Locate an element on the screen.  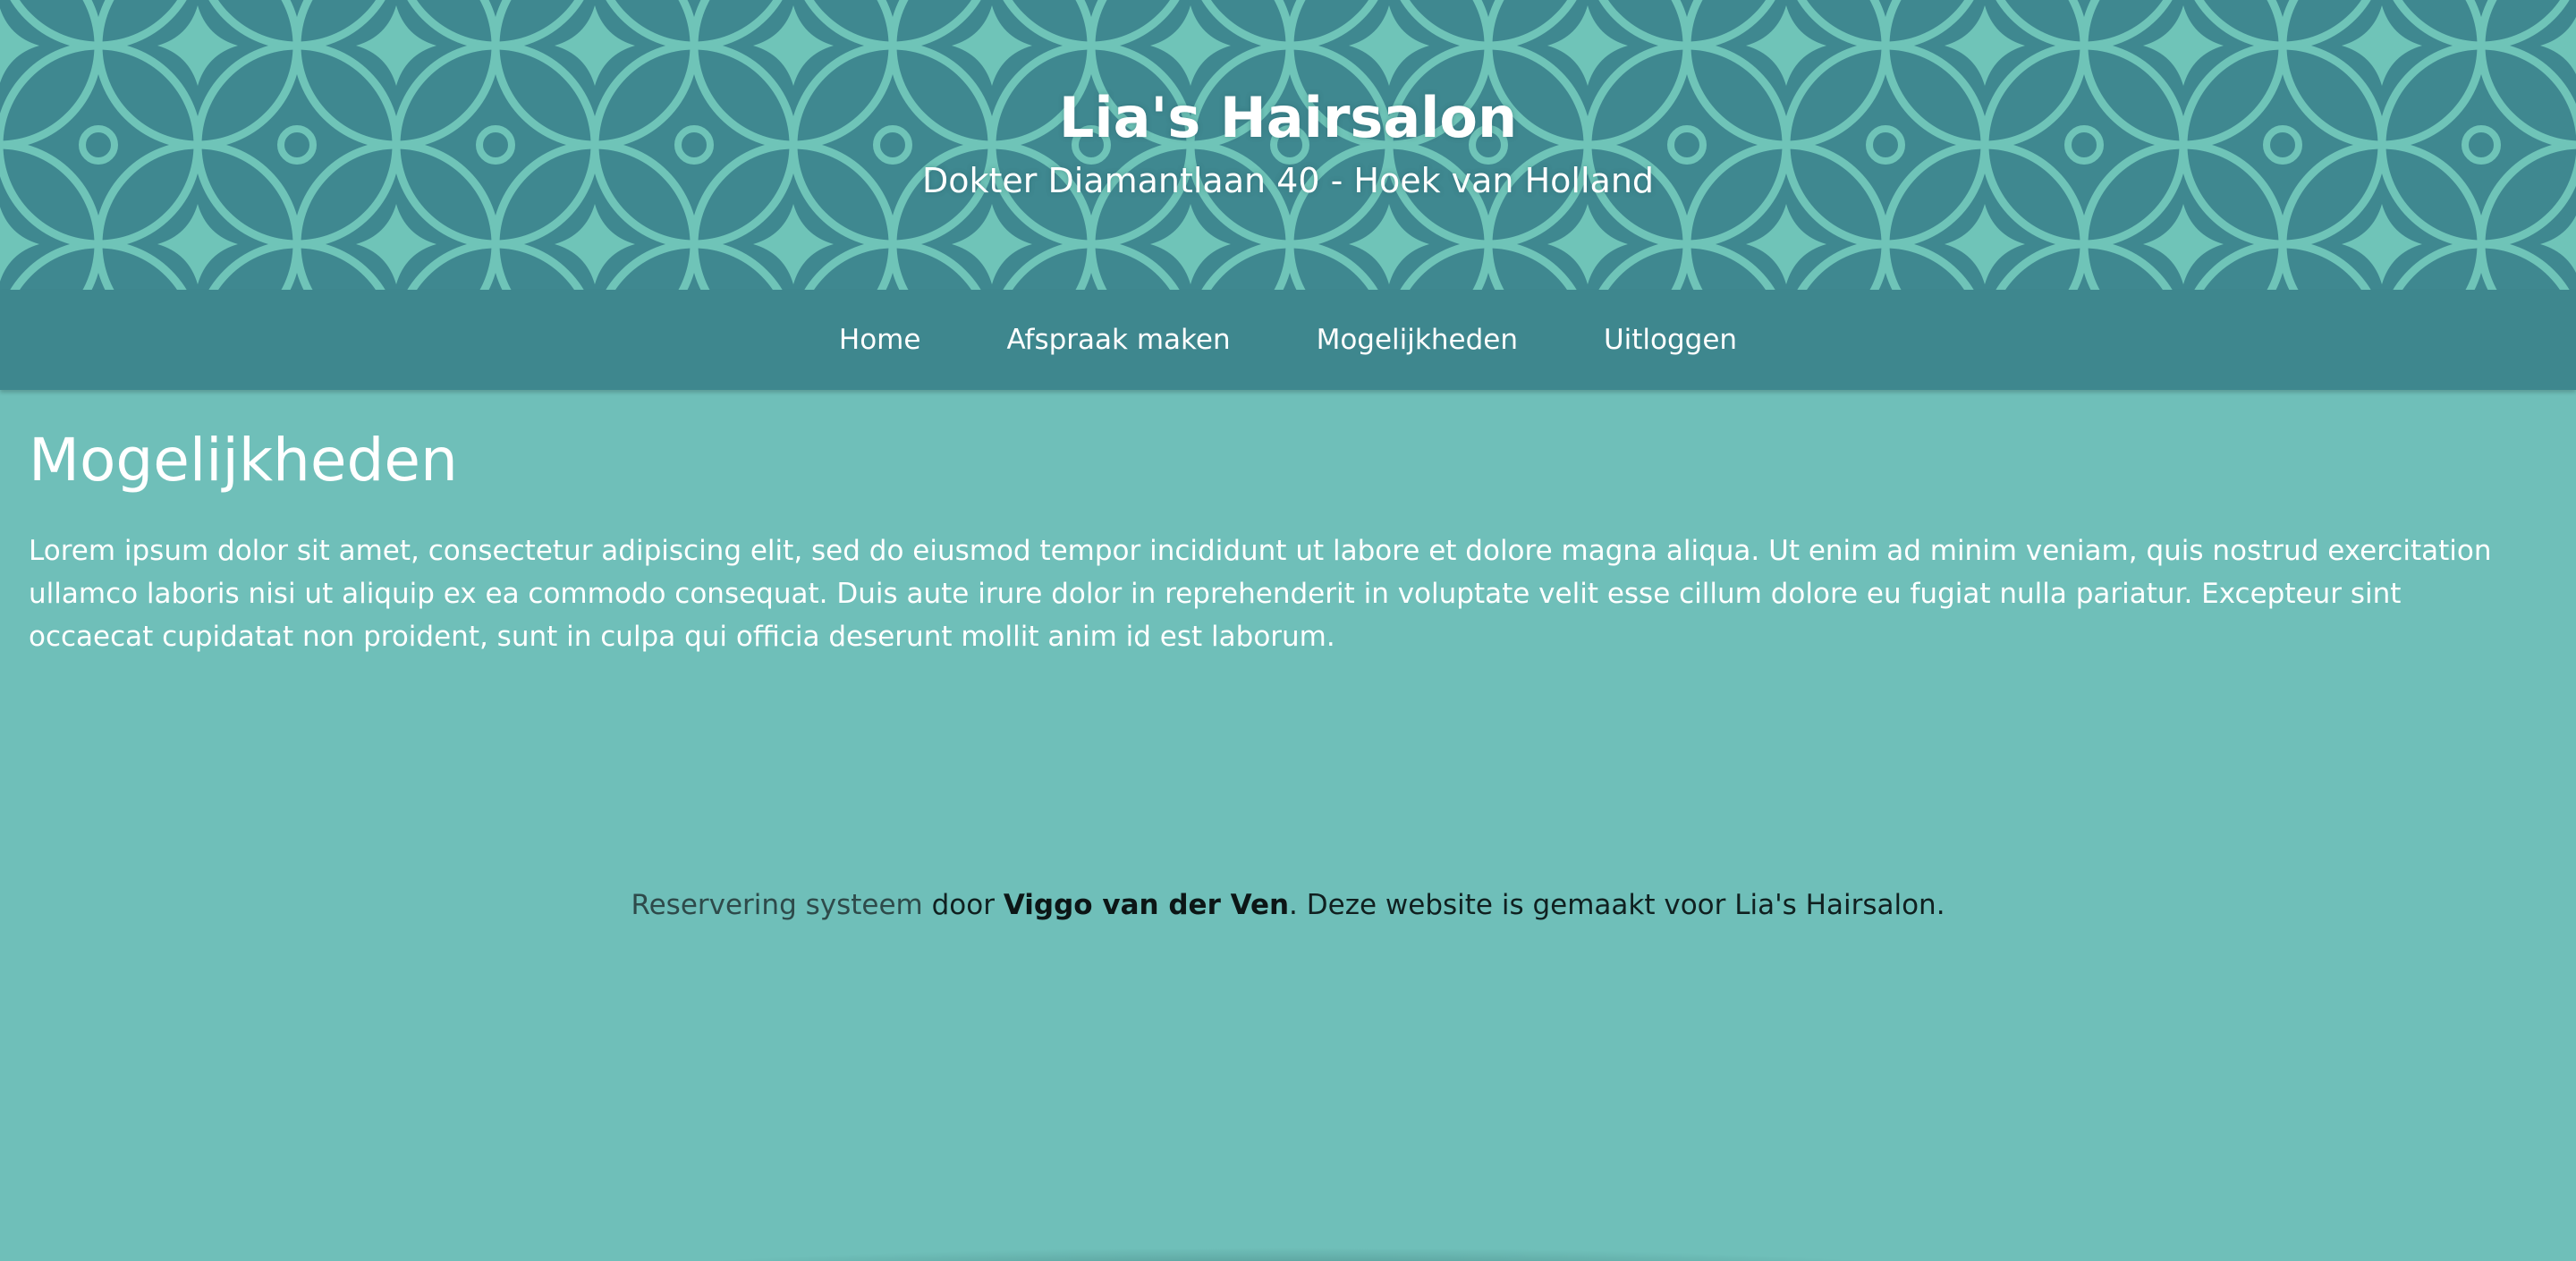
site-address: Dokter Diamantlaan 40 - Hoek van Holland is located at coordinates (1288, 180).